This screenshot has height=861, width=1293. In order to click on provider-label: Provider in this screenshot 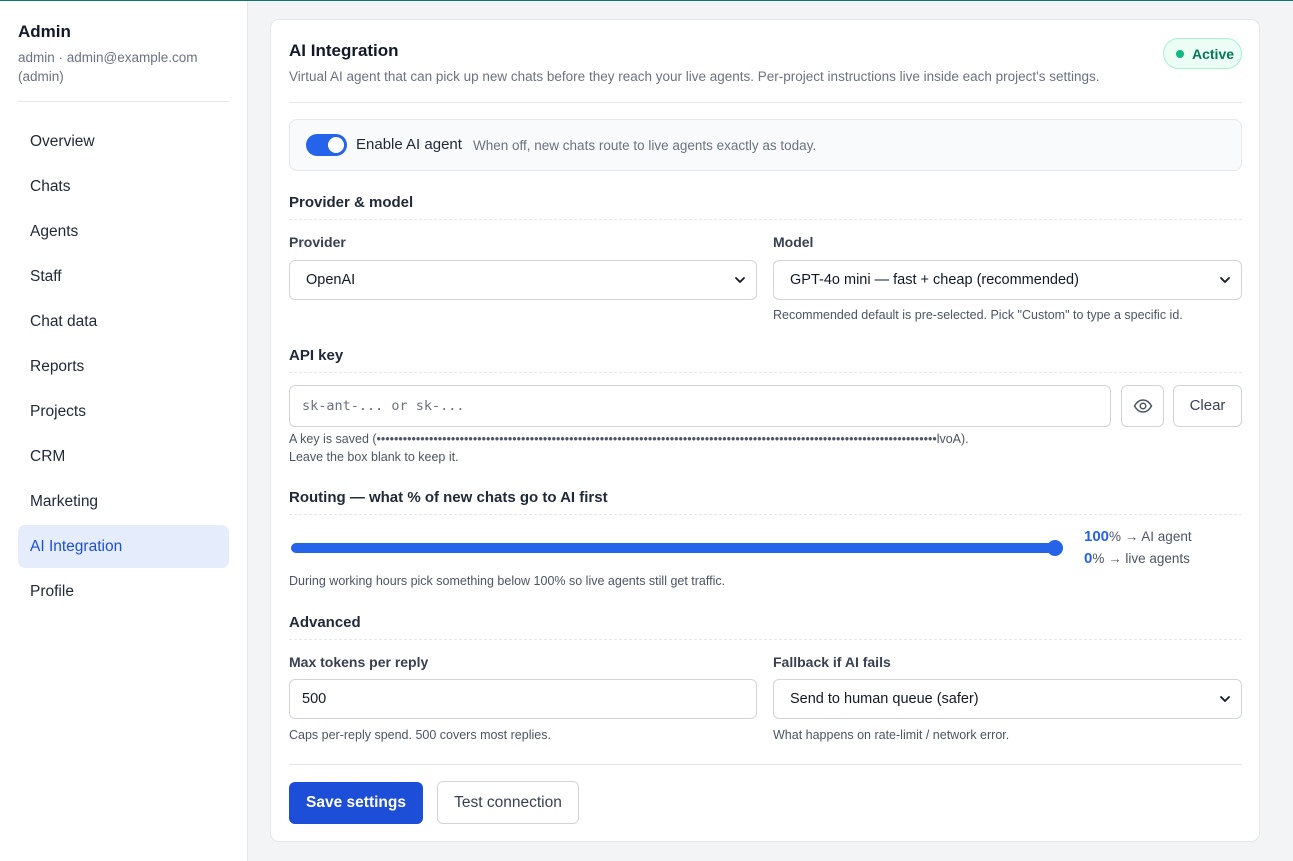, I will do `click(317, 242)`.